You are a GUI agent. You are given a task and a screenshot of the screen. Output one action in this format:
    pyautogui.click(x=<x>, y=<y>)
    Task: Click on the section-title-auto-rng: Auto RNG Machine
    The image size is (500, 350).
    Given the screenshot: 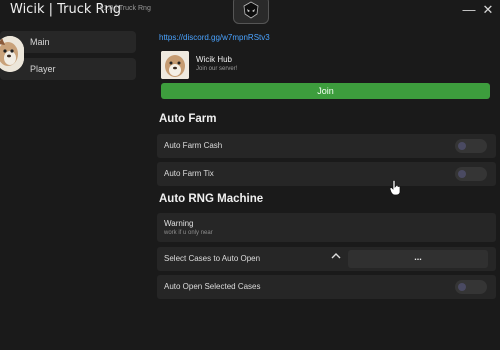 What is the action you would take?
    pyautogui.click(x=211, y=199)
    